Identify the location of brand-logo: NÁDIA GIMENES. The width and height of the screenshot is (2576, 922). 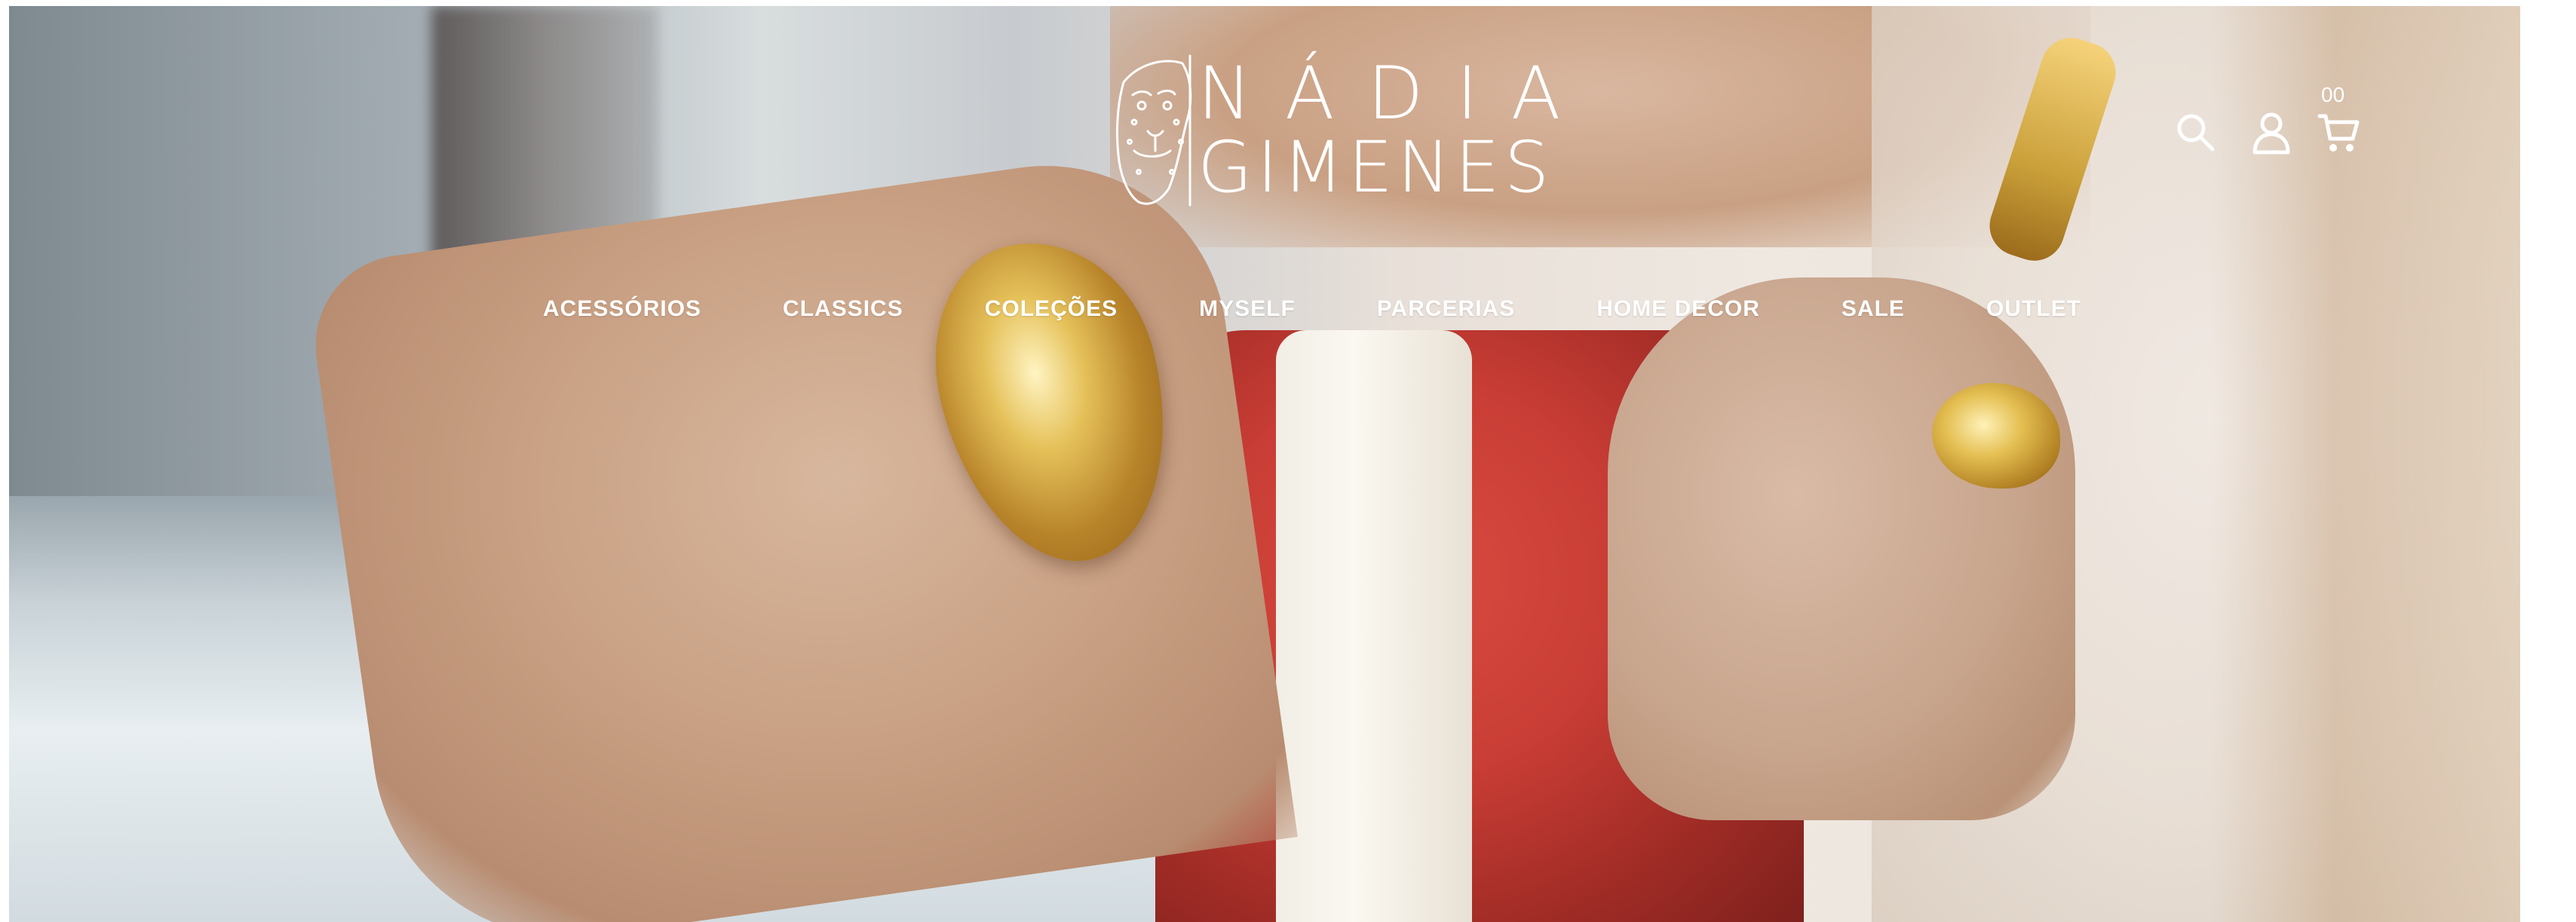
(1334, 130).